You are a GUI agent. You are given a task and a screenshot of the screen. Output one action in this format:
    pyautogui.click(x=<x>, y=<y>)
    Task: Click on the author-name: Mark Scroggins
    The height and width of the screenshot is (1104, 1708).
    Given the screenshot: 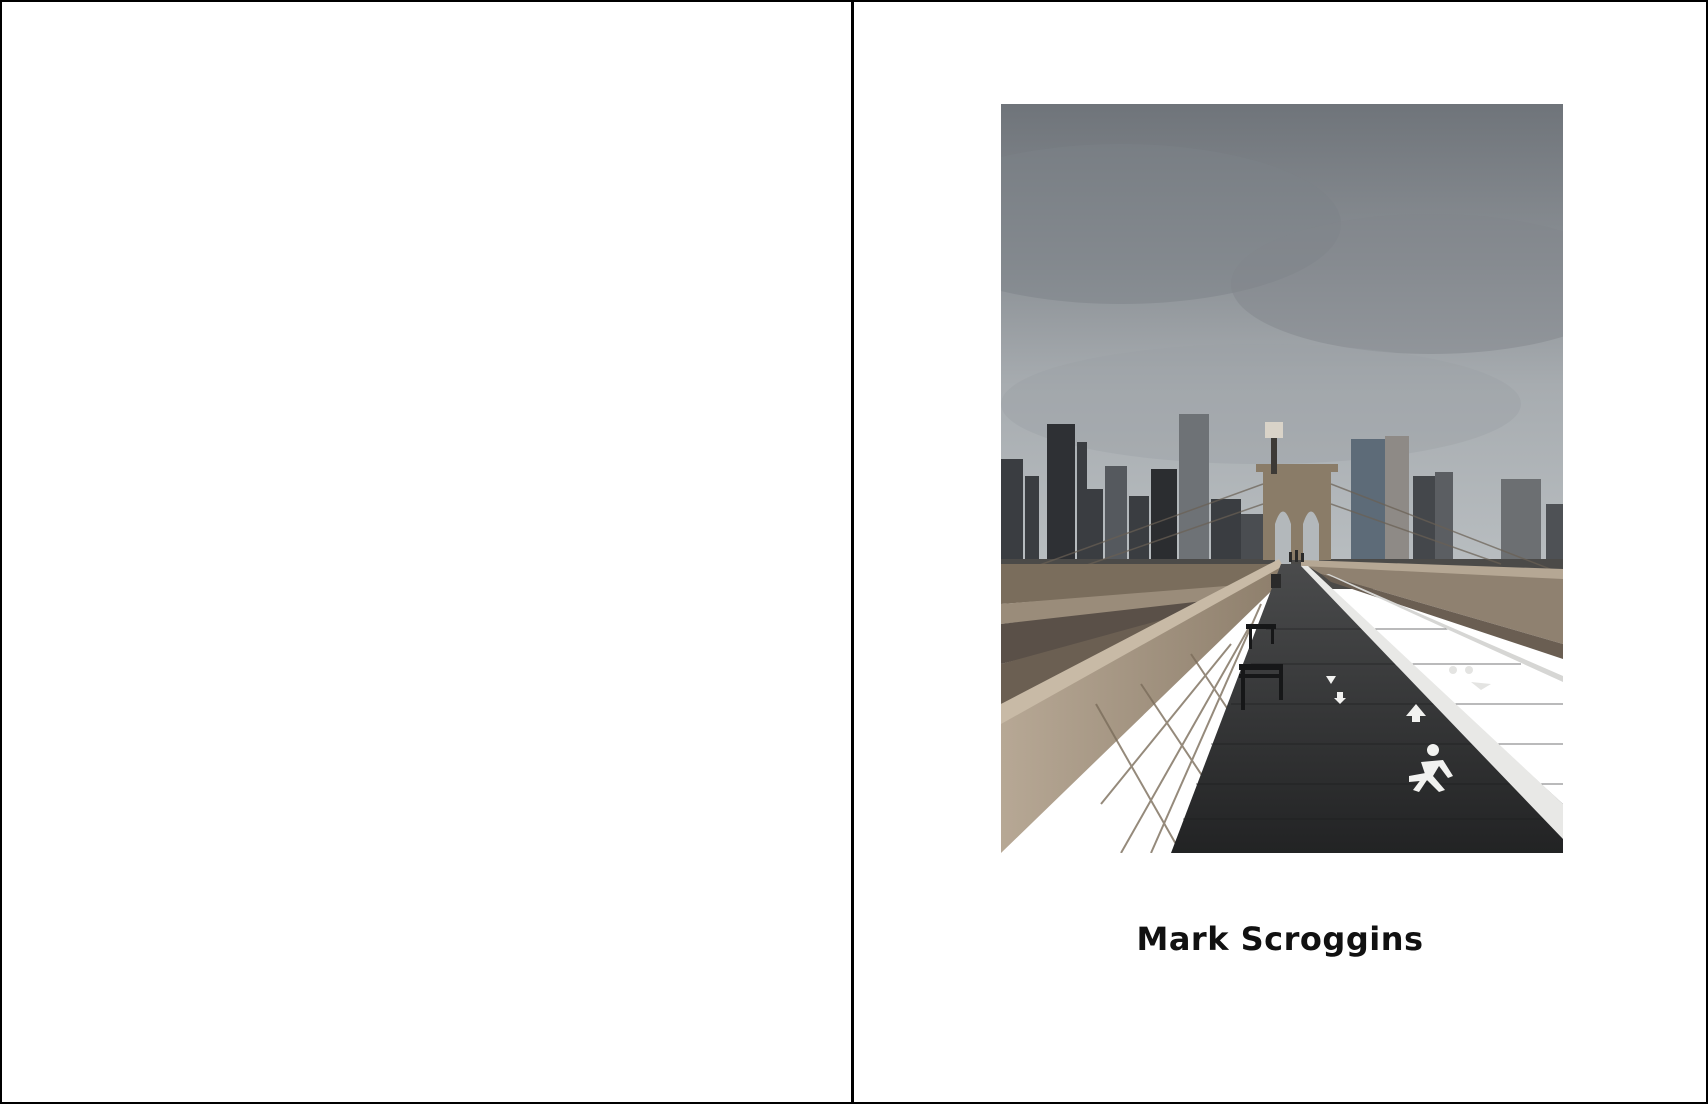 What is the action you would take?
    pyautogui.click(x=1280, y=939)
    